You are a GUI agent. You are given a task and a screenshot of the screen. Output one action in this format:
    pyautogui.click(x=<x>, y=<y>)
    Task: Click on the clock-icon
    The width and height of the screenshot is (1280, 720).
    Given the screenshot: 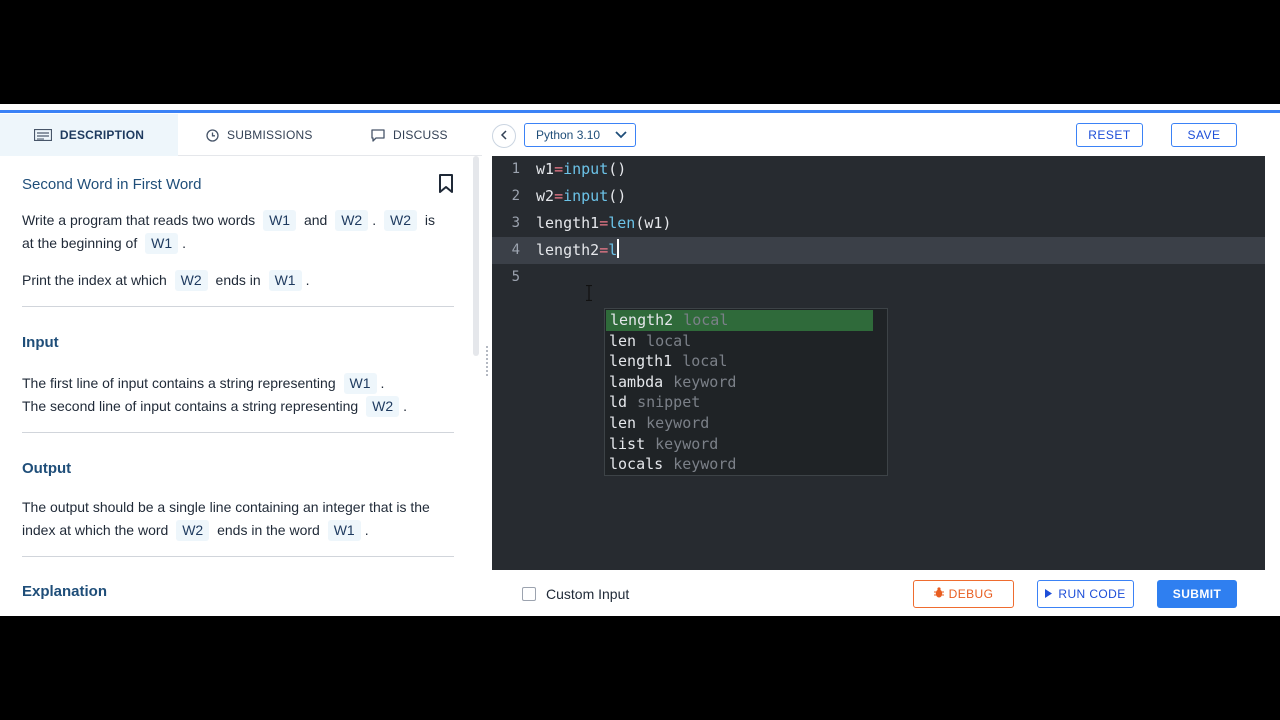 What is the action you would take?
    pyautogui.click(x=212, y=135)
    